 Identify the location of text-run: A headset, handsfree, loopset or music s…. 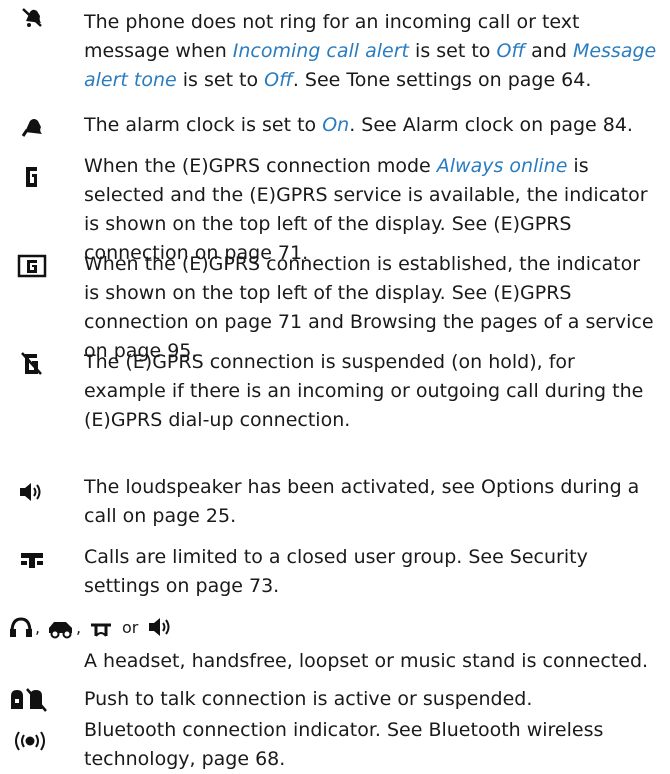
(366, 661).